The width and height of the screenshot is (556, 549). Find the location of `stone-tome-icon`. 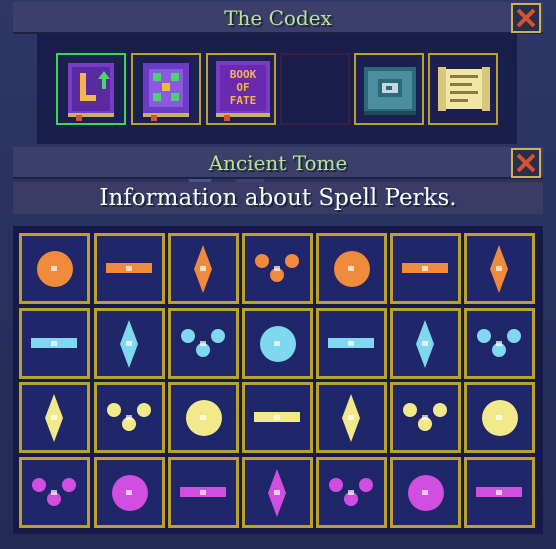

stone-tome-icon is located at coordinates (390, 91).